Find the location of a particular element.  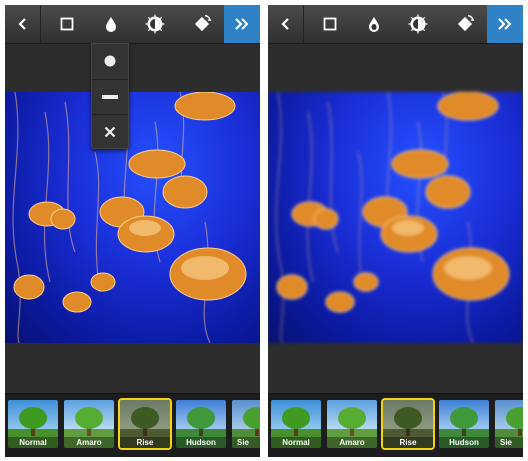

radial-blur-icon is located at coordinates (110, 61).